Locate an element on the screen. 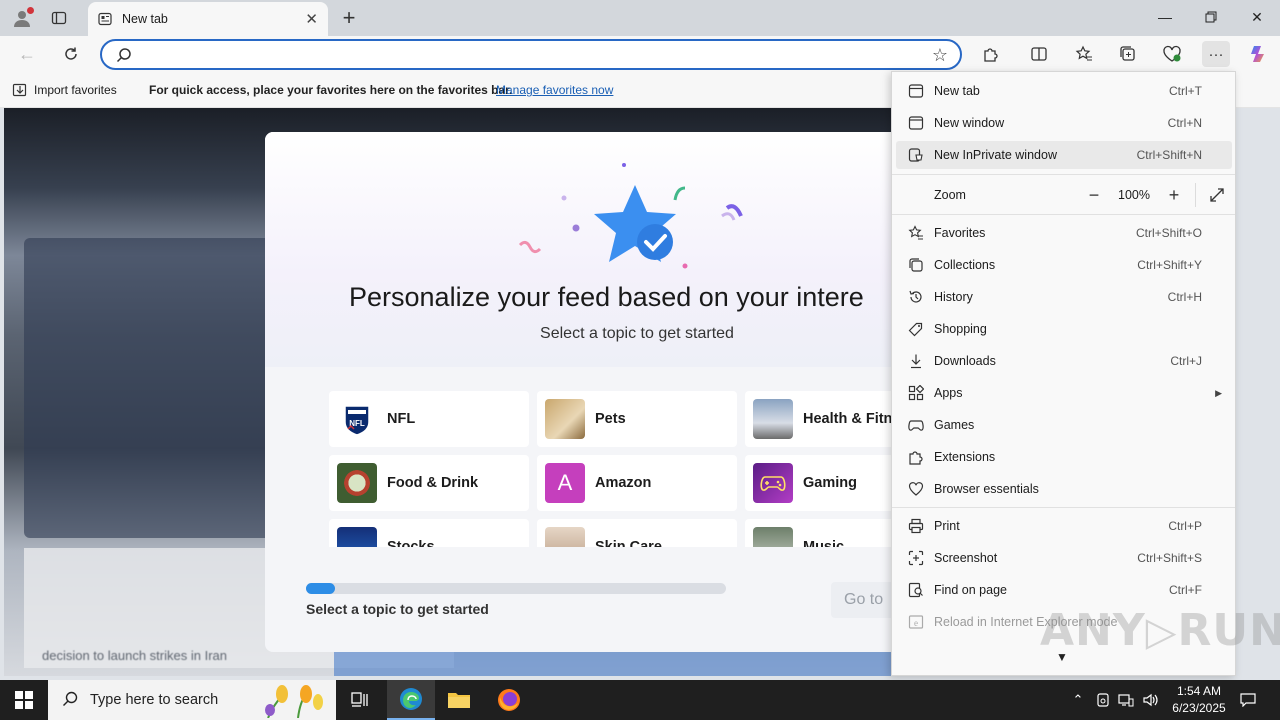 The height and width of the screenshot is (720, 1280). device-icon is located at coordinates (1103, 700).